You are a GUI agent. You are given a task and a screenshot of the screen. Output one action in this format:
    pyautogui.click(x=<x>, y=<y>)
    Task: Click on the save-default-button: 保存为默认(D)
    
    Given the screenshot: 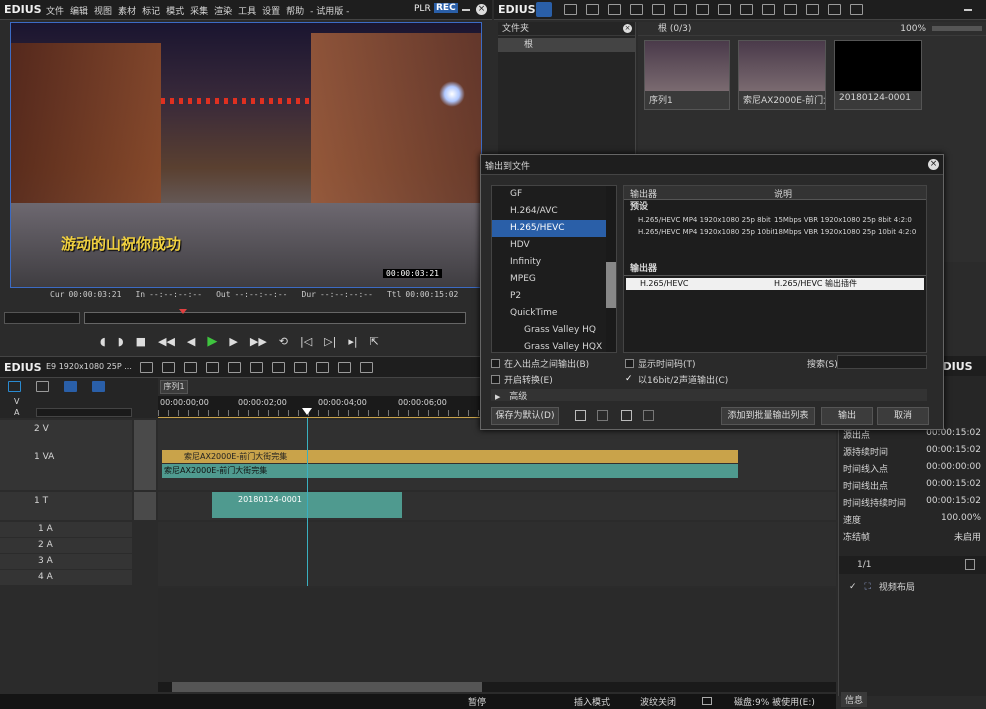 What is the action you would take?
    pyautogui.click(x=525, y=416)
    